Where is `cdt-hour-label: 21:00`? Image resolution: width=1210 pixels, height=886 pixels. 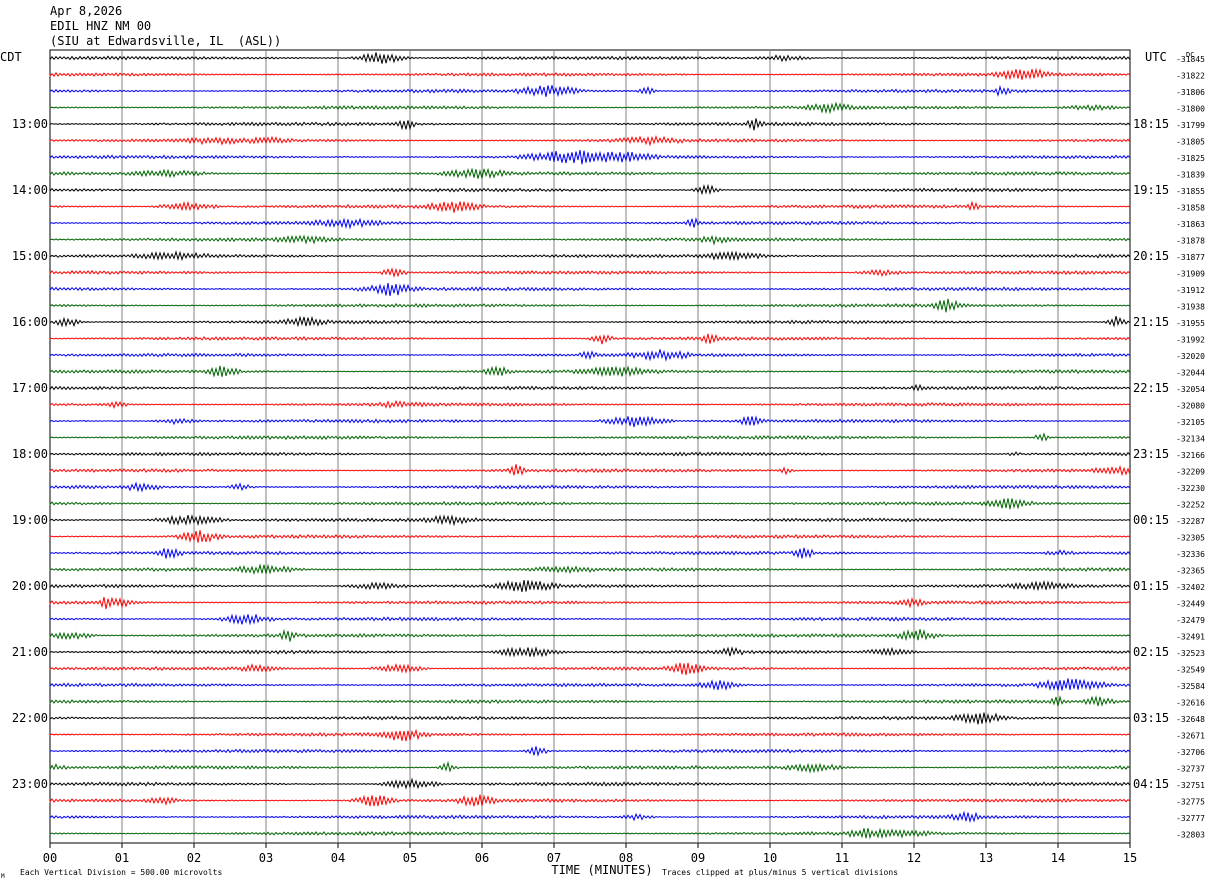
cdt-hour-label: 21:00 is located at coordinates (30, 652).